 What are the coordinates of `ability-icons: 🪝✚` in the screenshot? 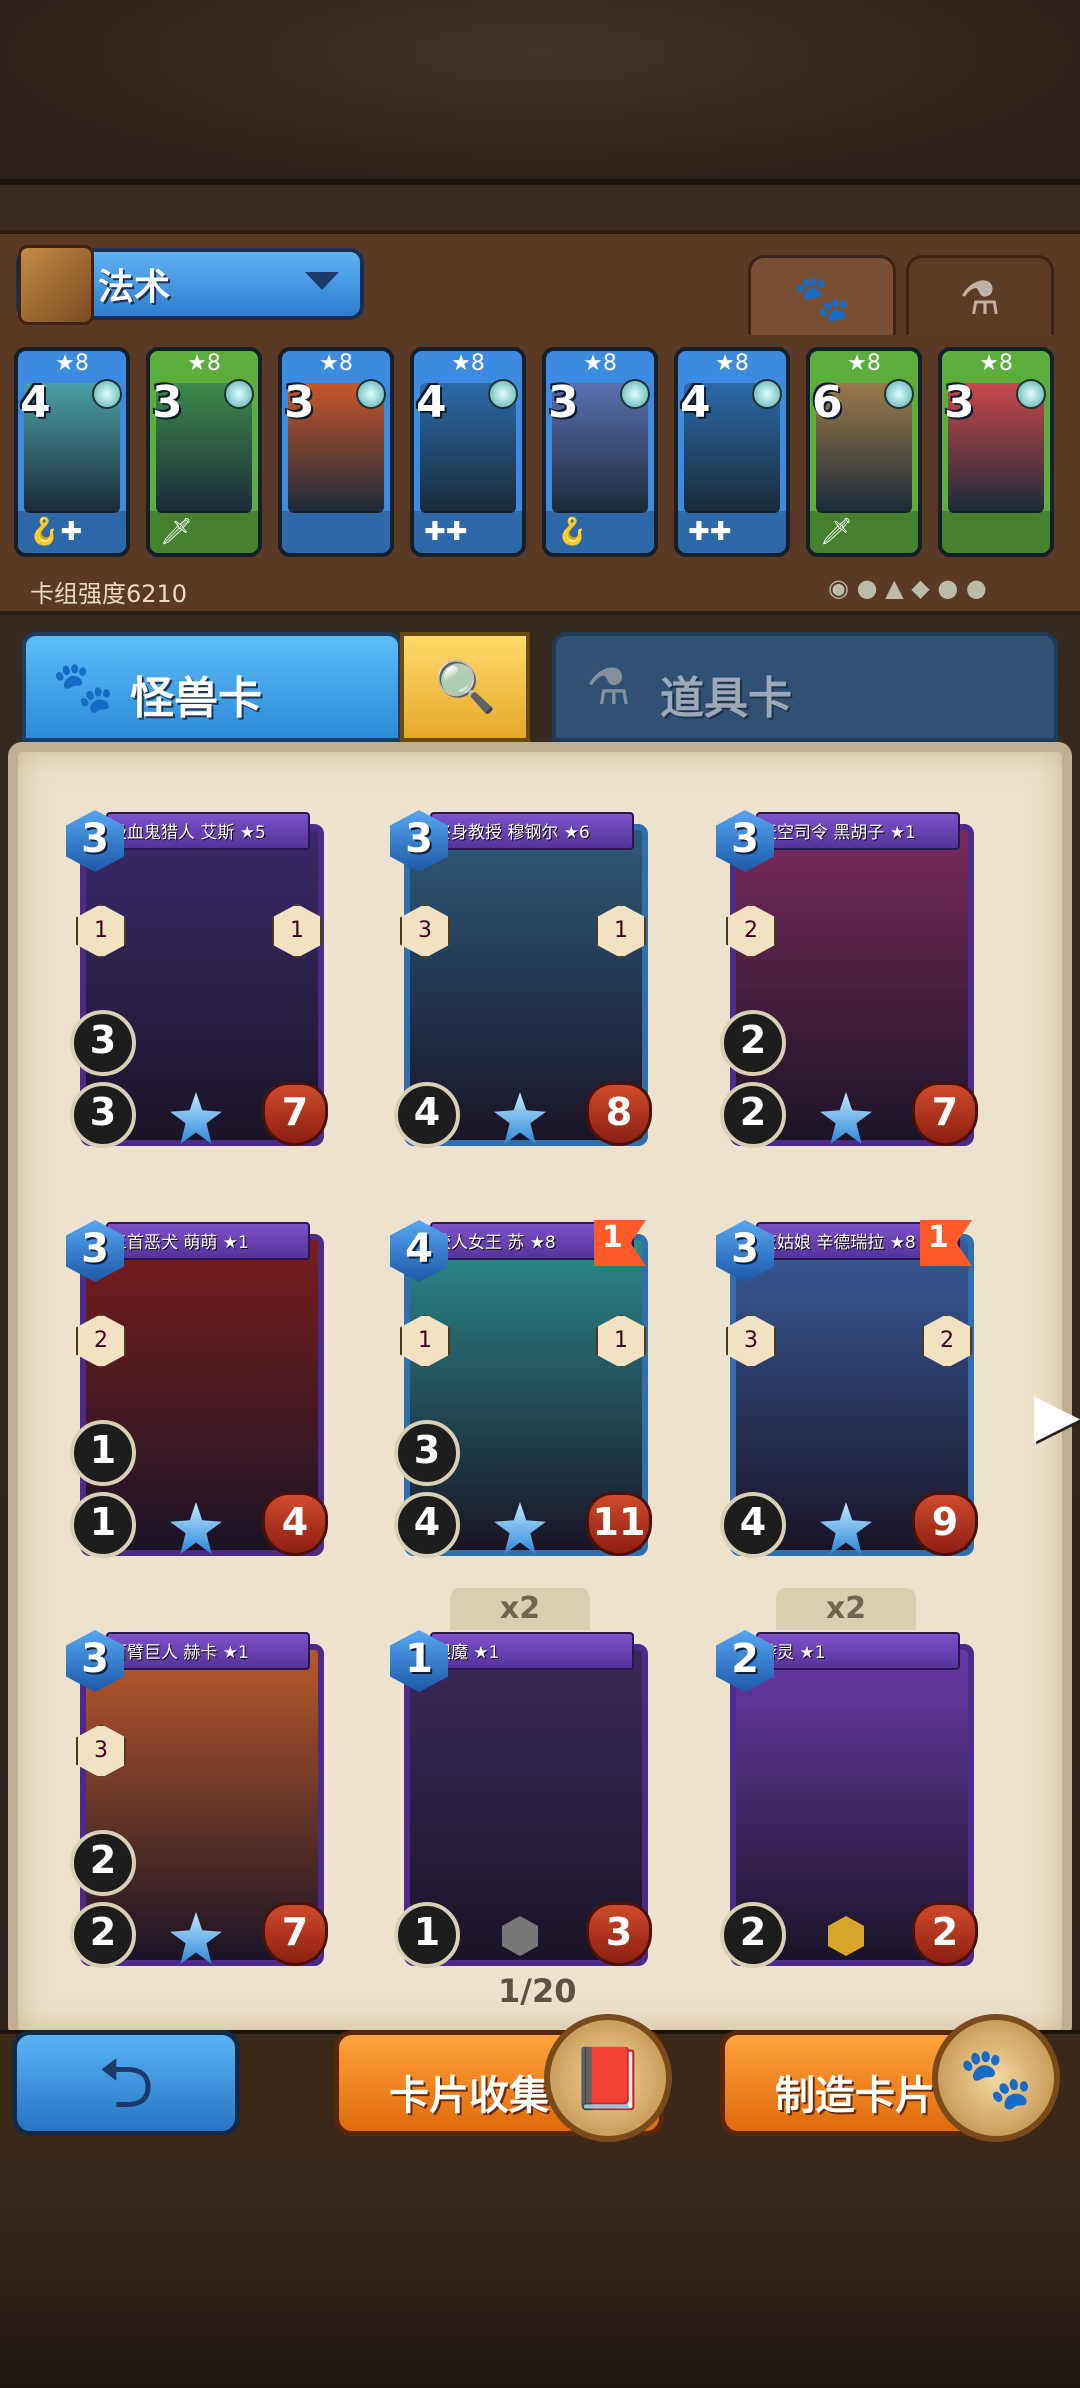 It's located at (55, 532).